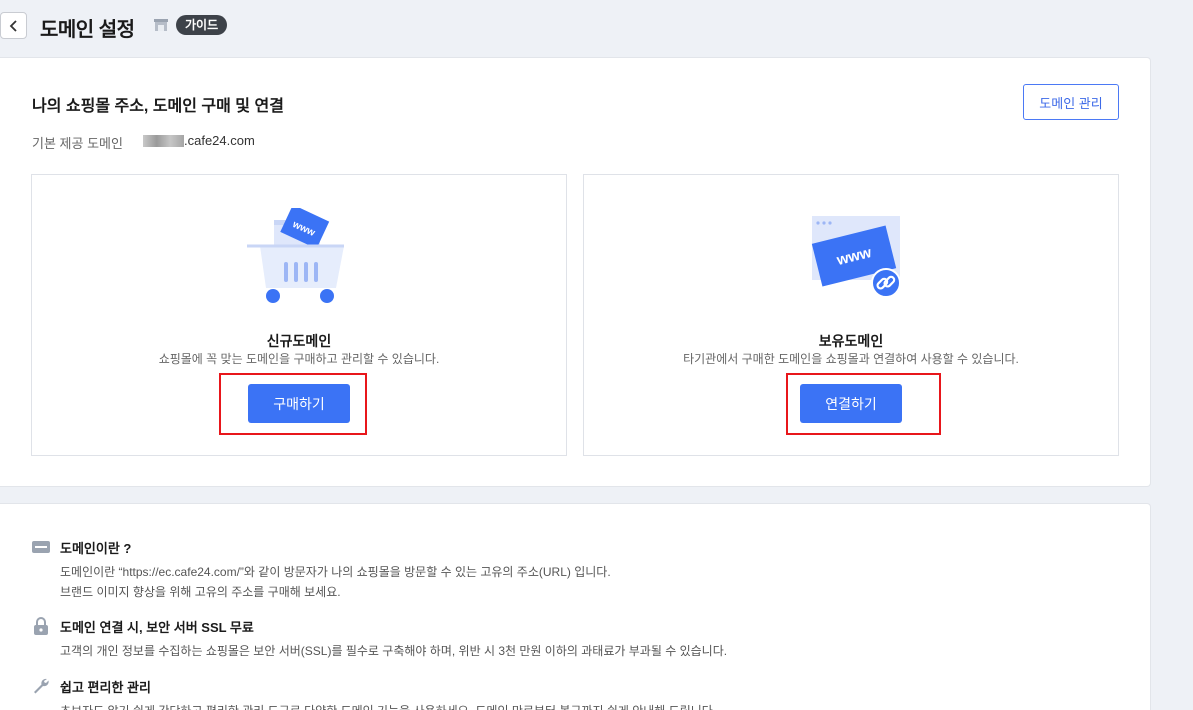 The height and width of the screenshot is (710, 1193). I want to click on new-domain-title: 신규도메인, so click(299, 341).